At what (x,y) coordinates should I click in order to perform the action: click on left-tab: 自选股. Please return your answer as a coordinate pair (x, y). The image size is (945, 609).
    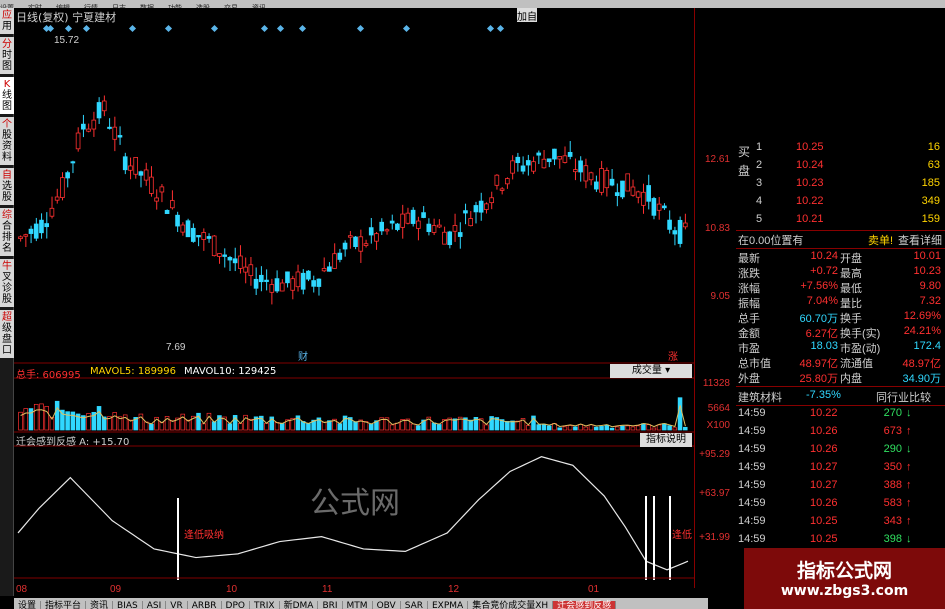
    Looking at the image, I should click on (7, 186).